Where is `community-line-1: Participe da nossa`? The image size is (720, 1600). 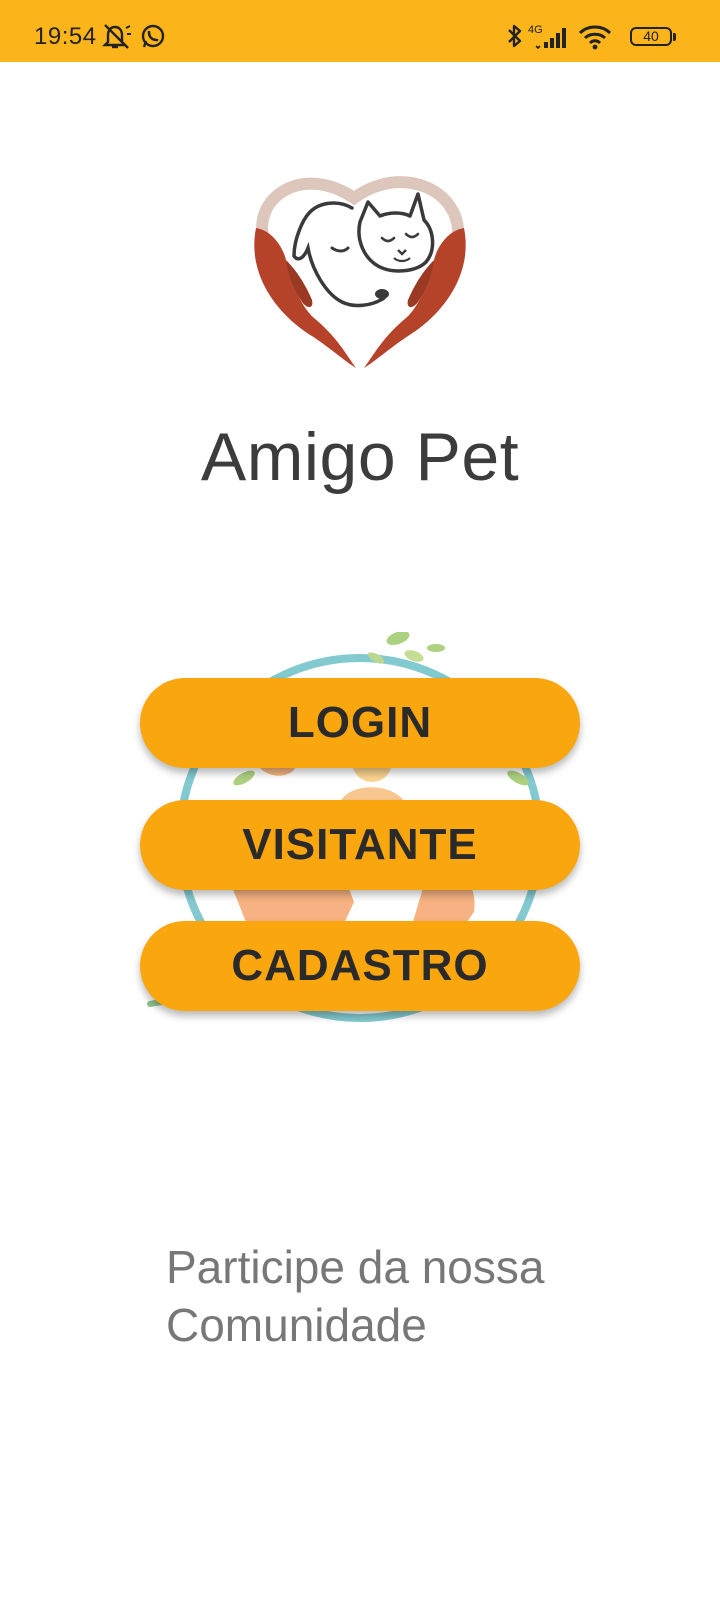 community-line-1: Participe da nossa is located at coordinates (355, 1267).